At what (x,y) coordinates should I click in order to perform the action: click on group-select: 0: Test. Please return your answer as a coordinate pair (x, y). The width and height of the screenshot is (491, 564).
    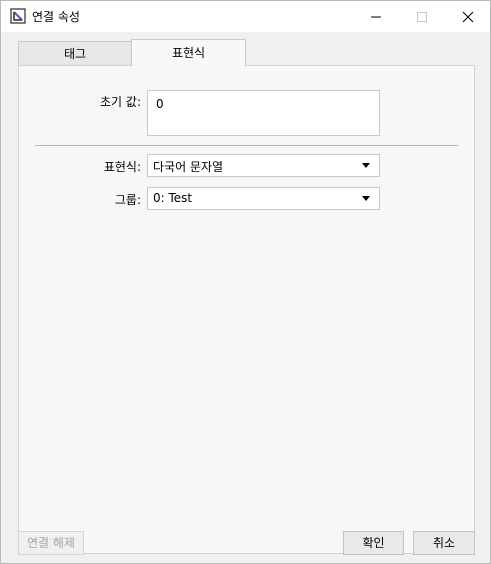
    Looking at the image, I should click on (263, 198).